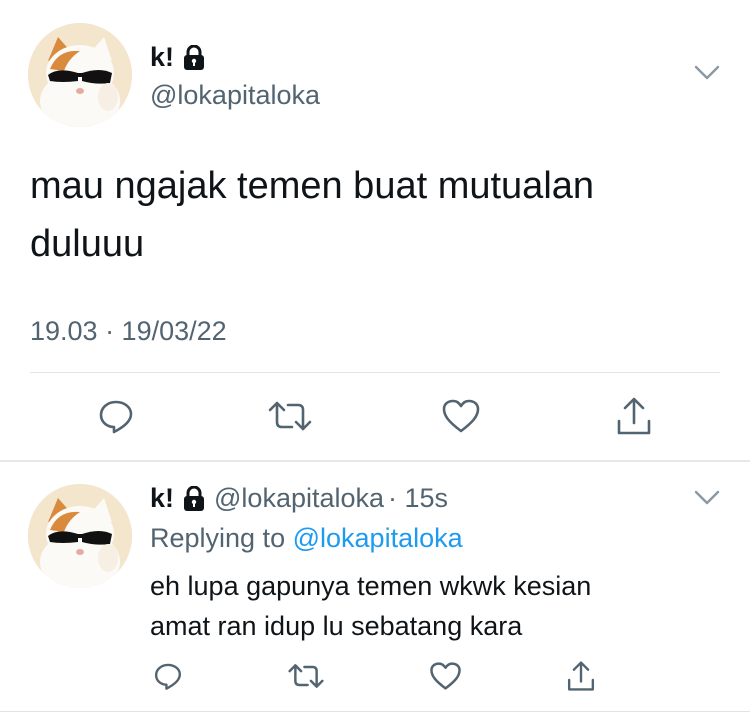  What do you see at coordinates (218, 538) in the screenshot?
I see `replying-to-prefix: Replying to` at bounding box center [218, 538].